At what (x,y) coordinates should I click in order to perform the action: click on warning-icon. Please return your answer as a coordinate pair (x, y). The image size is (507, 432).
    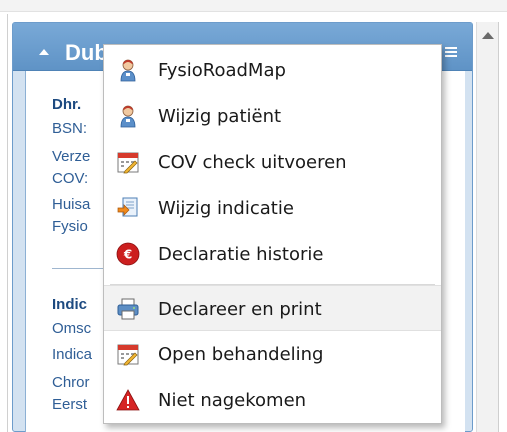
    Looking at the image, I should click on (128, 400).